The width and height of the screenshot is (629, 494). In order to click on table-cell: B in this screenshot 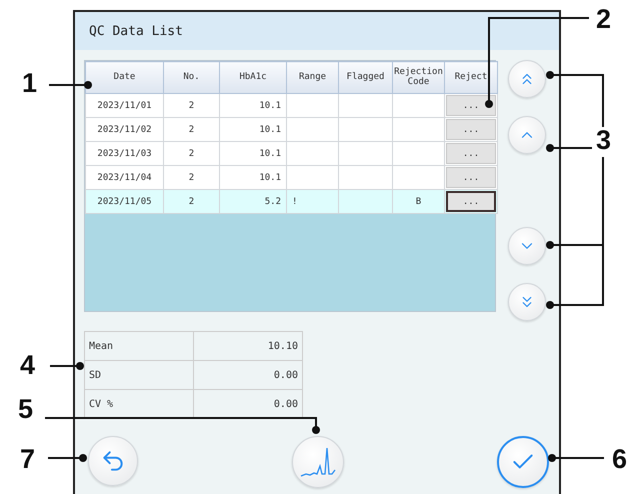, I will do `click(418, 202)`.